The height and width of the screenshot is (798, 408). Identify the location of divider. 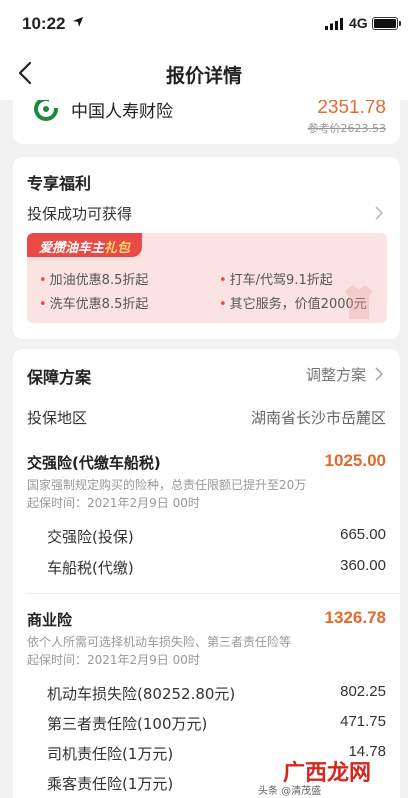
(213, 593).